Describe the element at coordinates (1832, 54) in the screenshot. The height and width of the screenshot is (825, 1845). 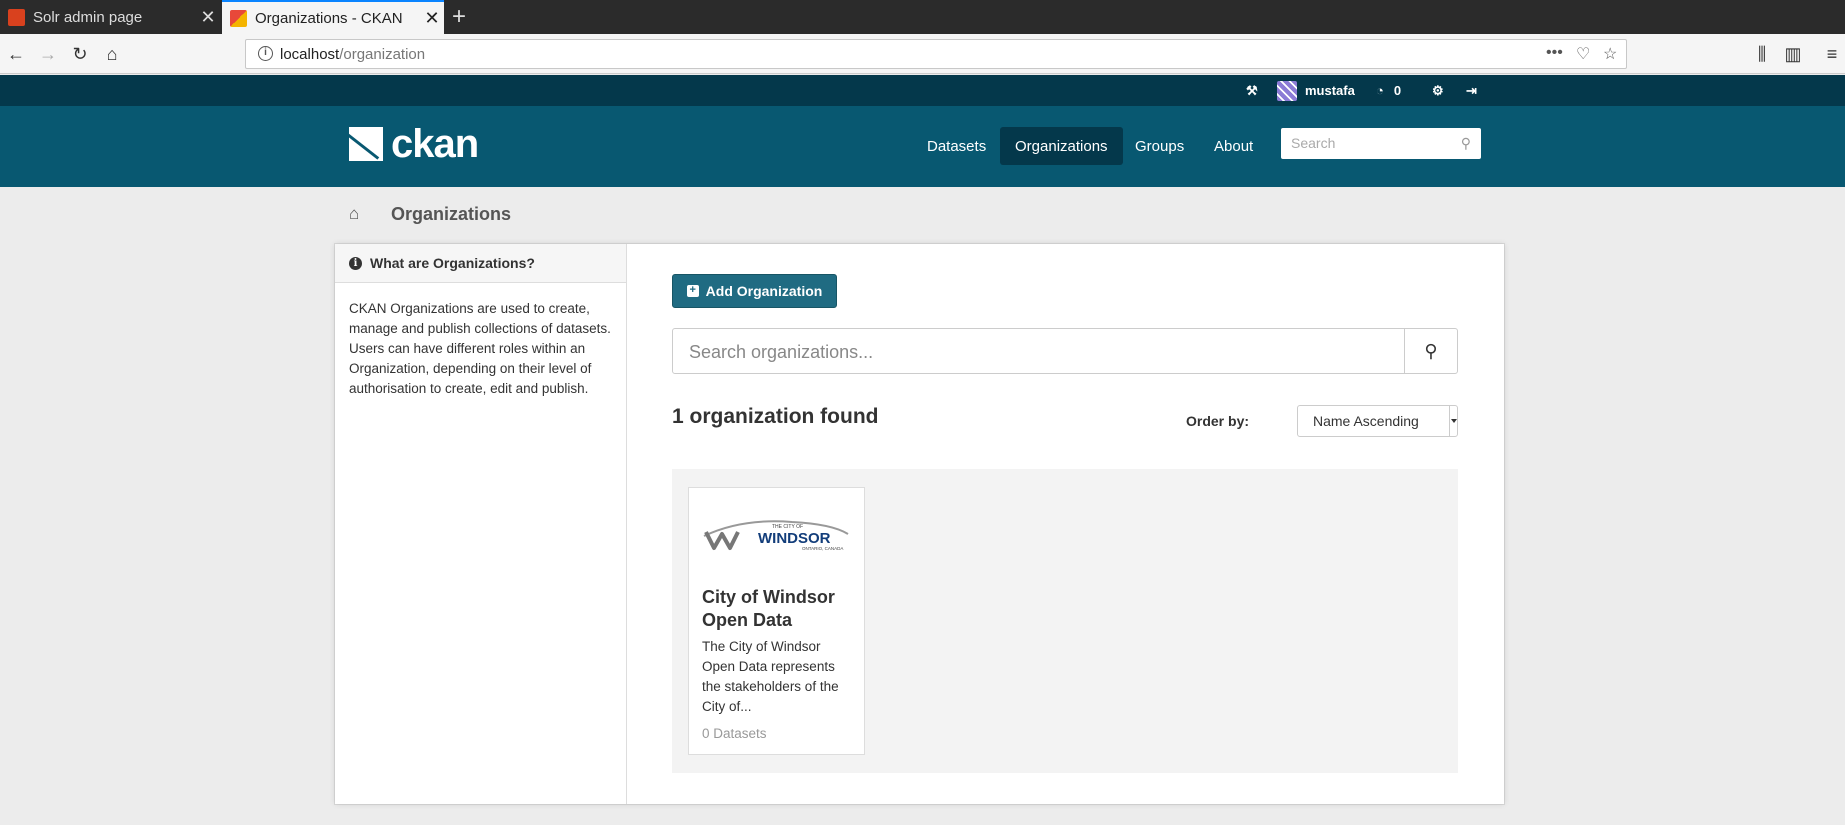
I see `menu-icon: ≡` at that location.